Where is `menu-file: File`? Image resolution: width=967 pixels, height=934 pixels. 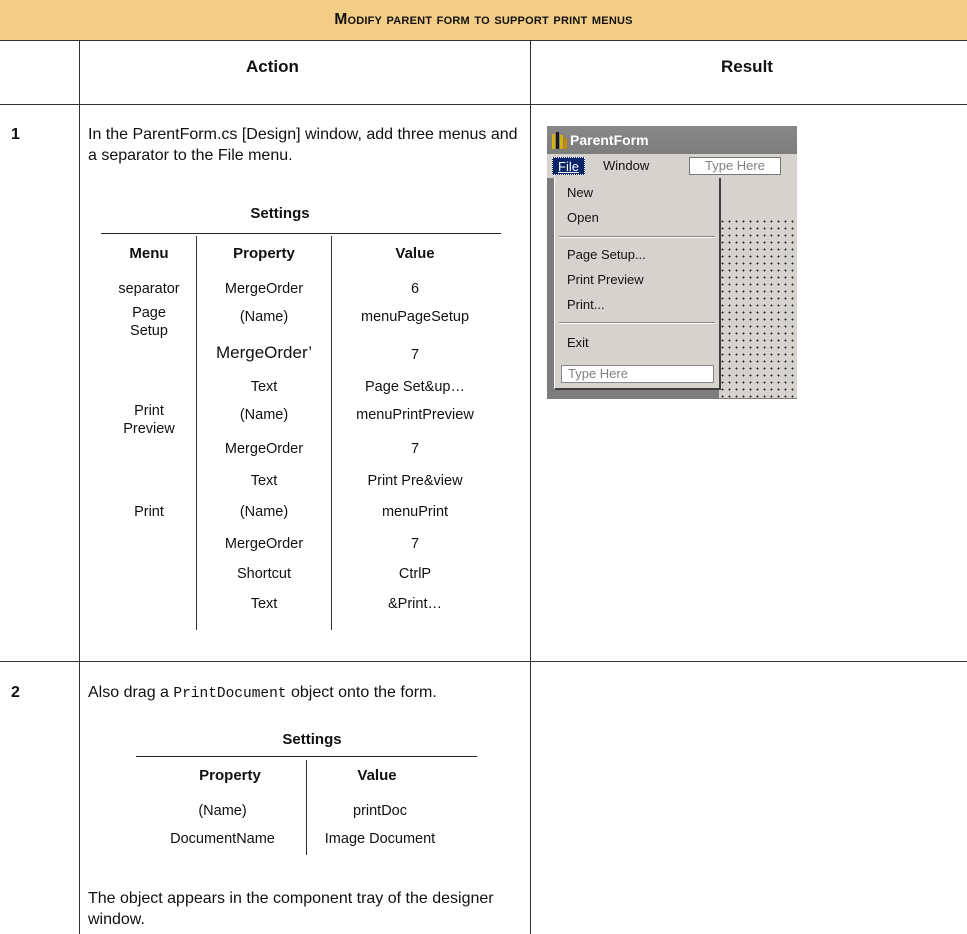
menu-file: File is located at coordinates (568, 166).